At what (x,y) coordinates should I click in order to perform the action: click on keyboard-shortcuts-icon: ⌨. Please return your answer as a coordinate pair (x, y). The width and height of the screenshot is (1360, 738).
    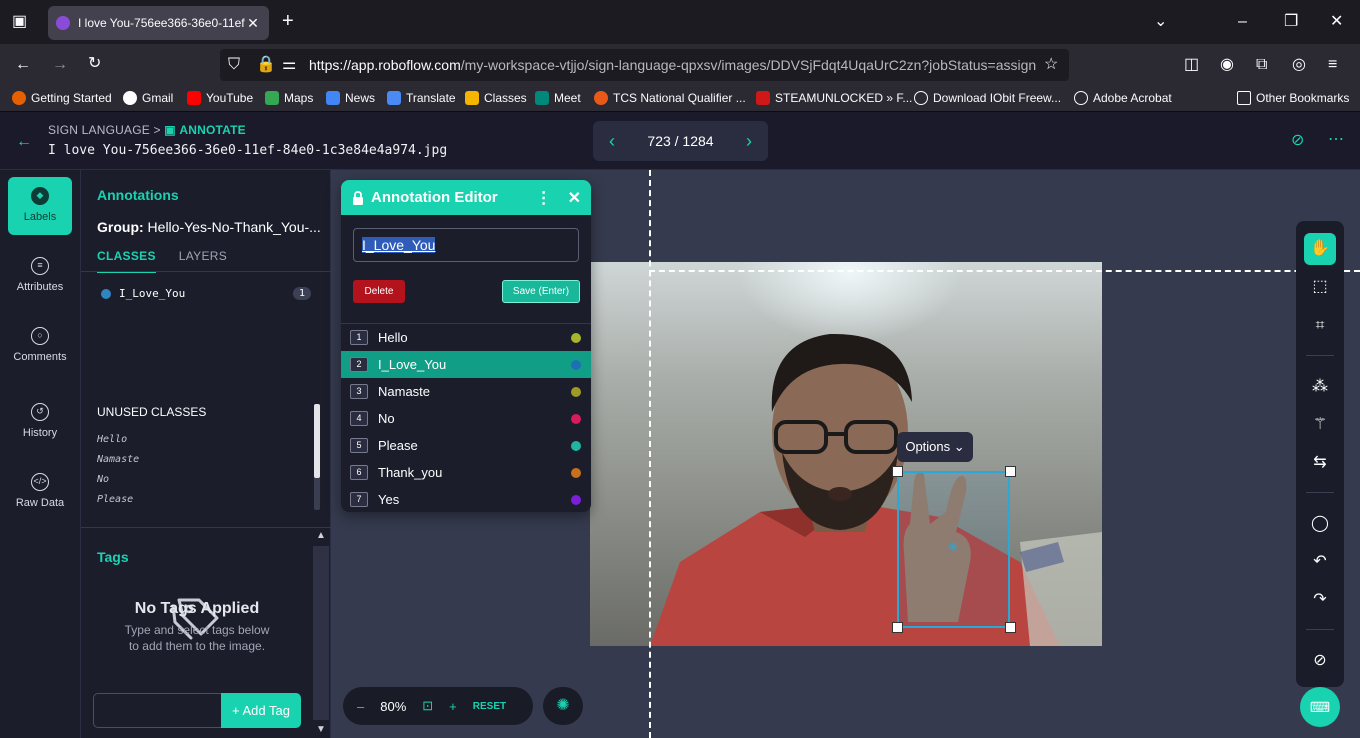
    Looking at the image, I should click on (1320, 707).